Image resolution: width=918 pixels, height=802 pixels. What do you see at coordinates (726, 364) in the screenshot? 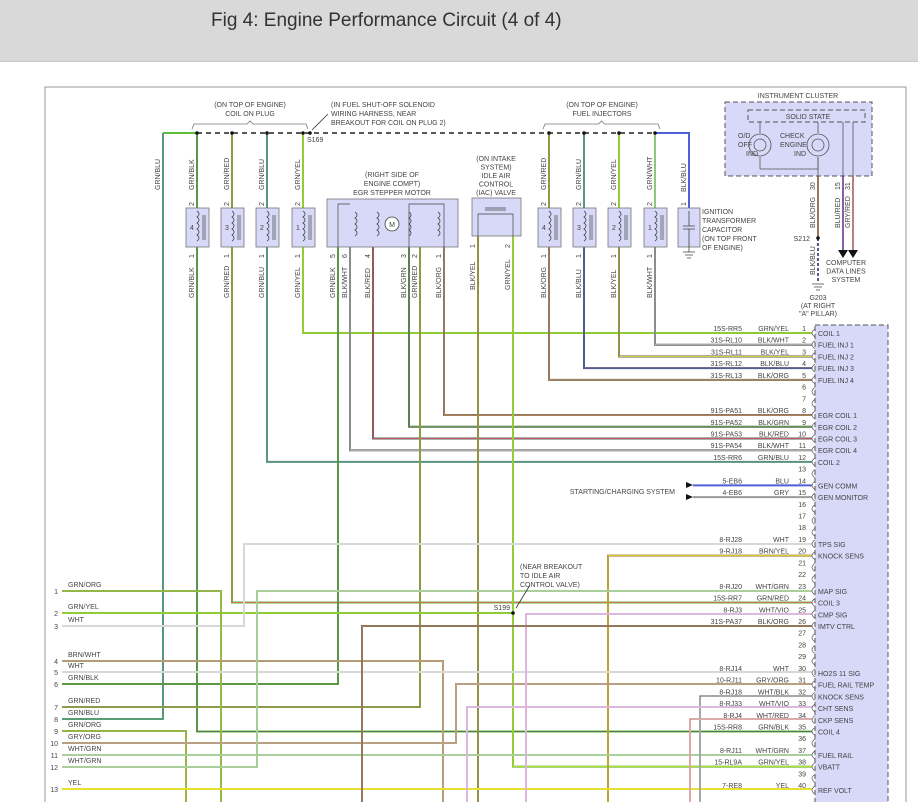
I see `pcm-circuit-label: 31S-RL12` at bounding box center [726, 364].